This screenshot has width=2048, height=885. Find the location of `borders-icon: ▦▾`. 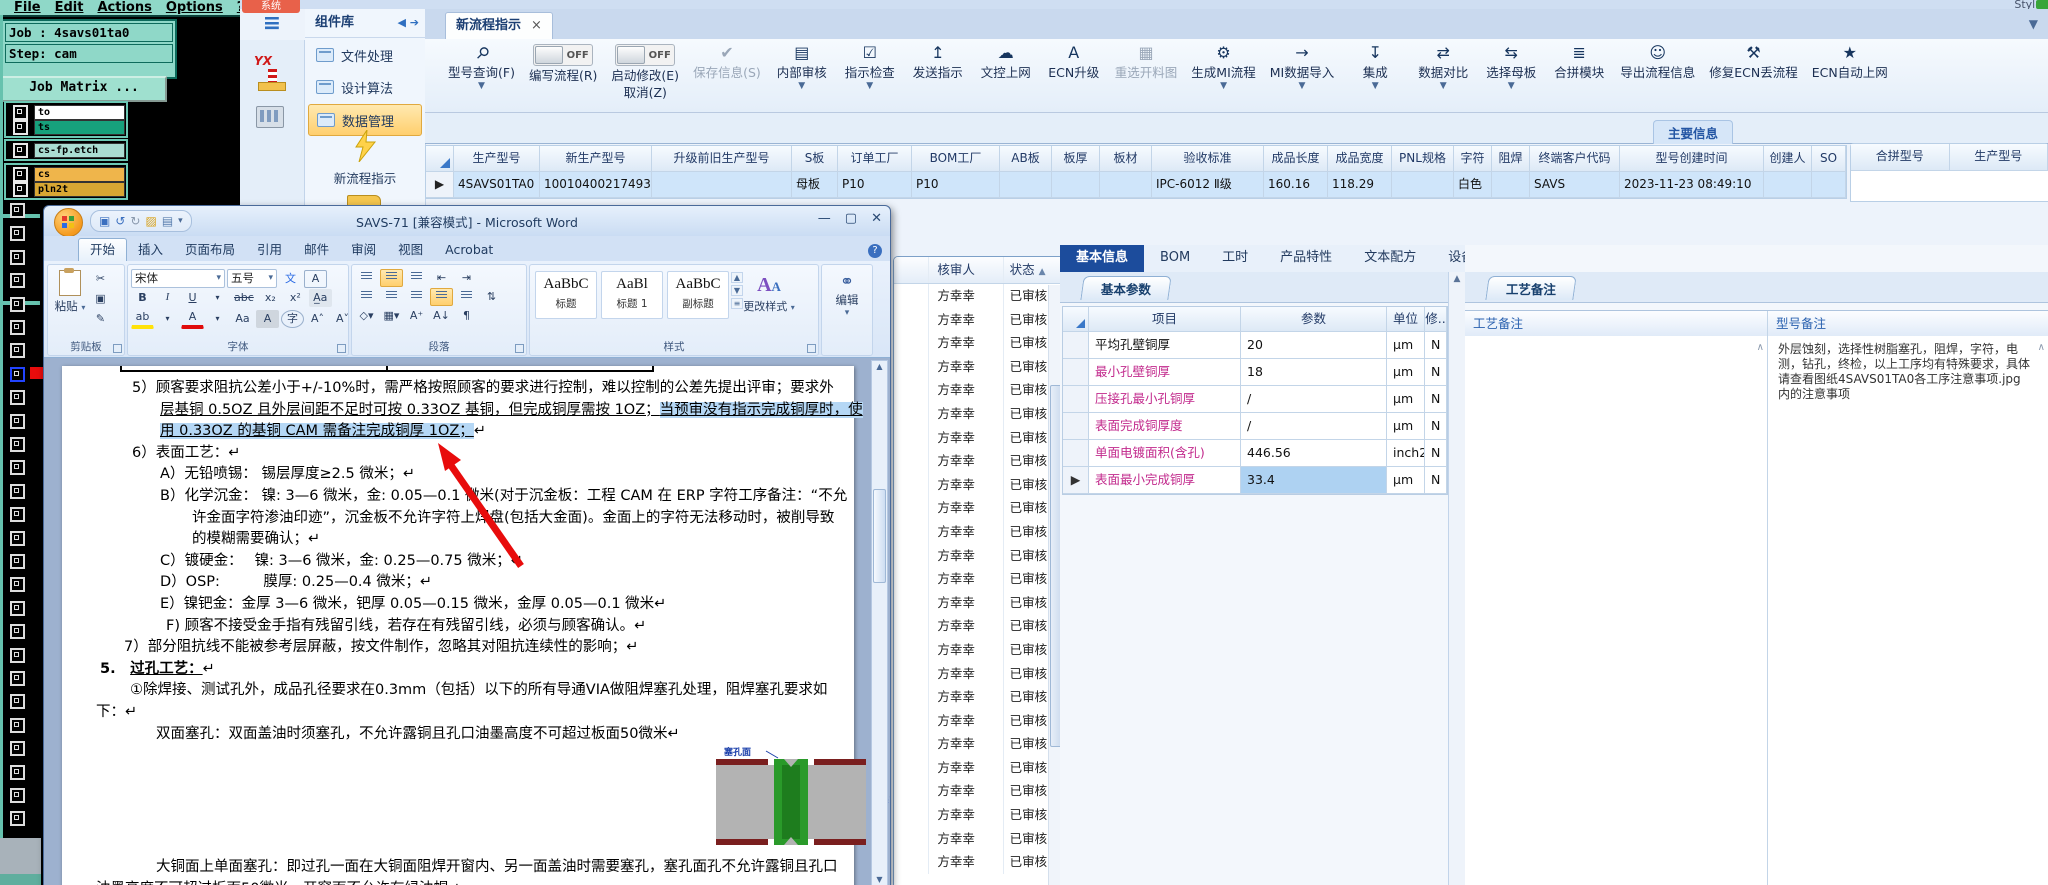

borders-icon: ▦▾ is located at coordinates (391, 316).